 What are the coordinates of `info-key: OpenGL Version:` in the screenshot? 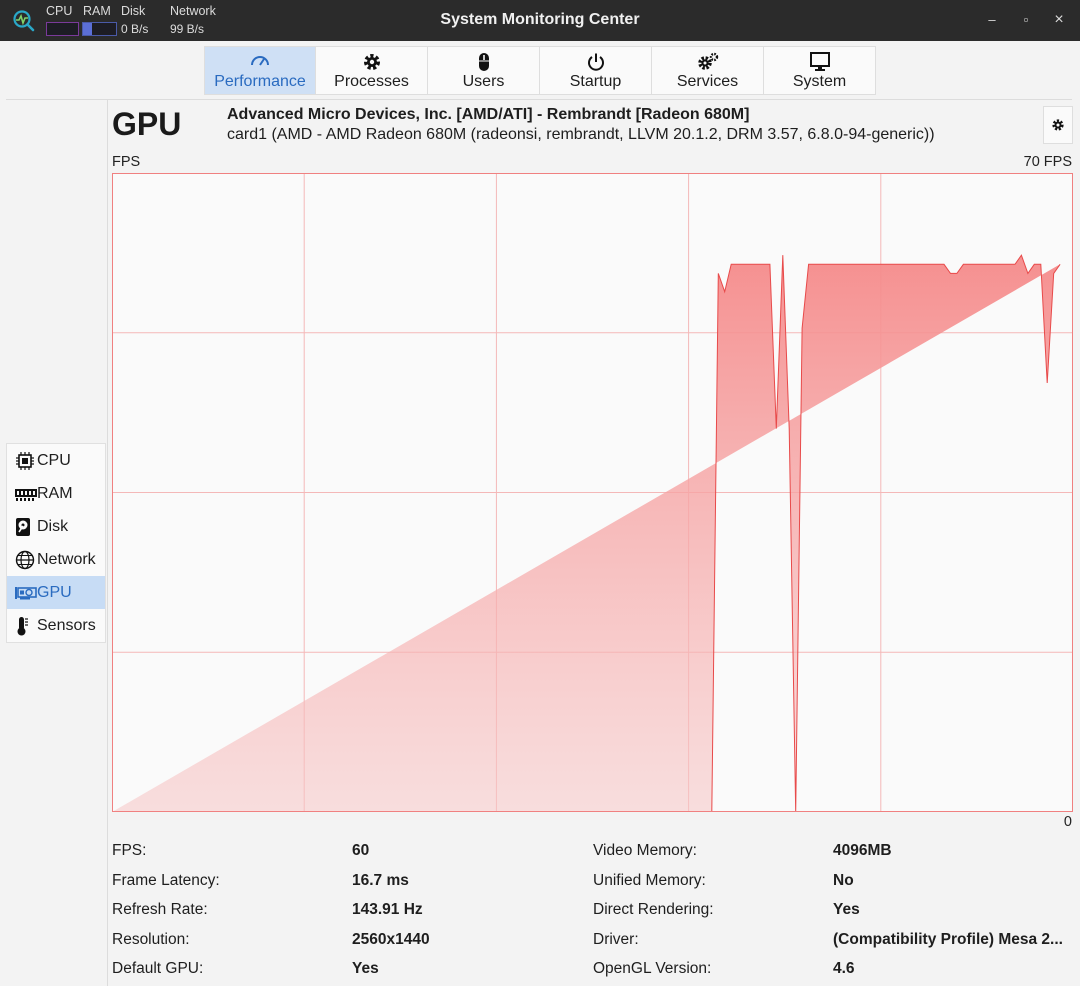 It's located at (652, 968).